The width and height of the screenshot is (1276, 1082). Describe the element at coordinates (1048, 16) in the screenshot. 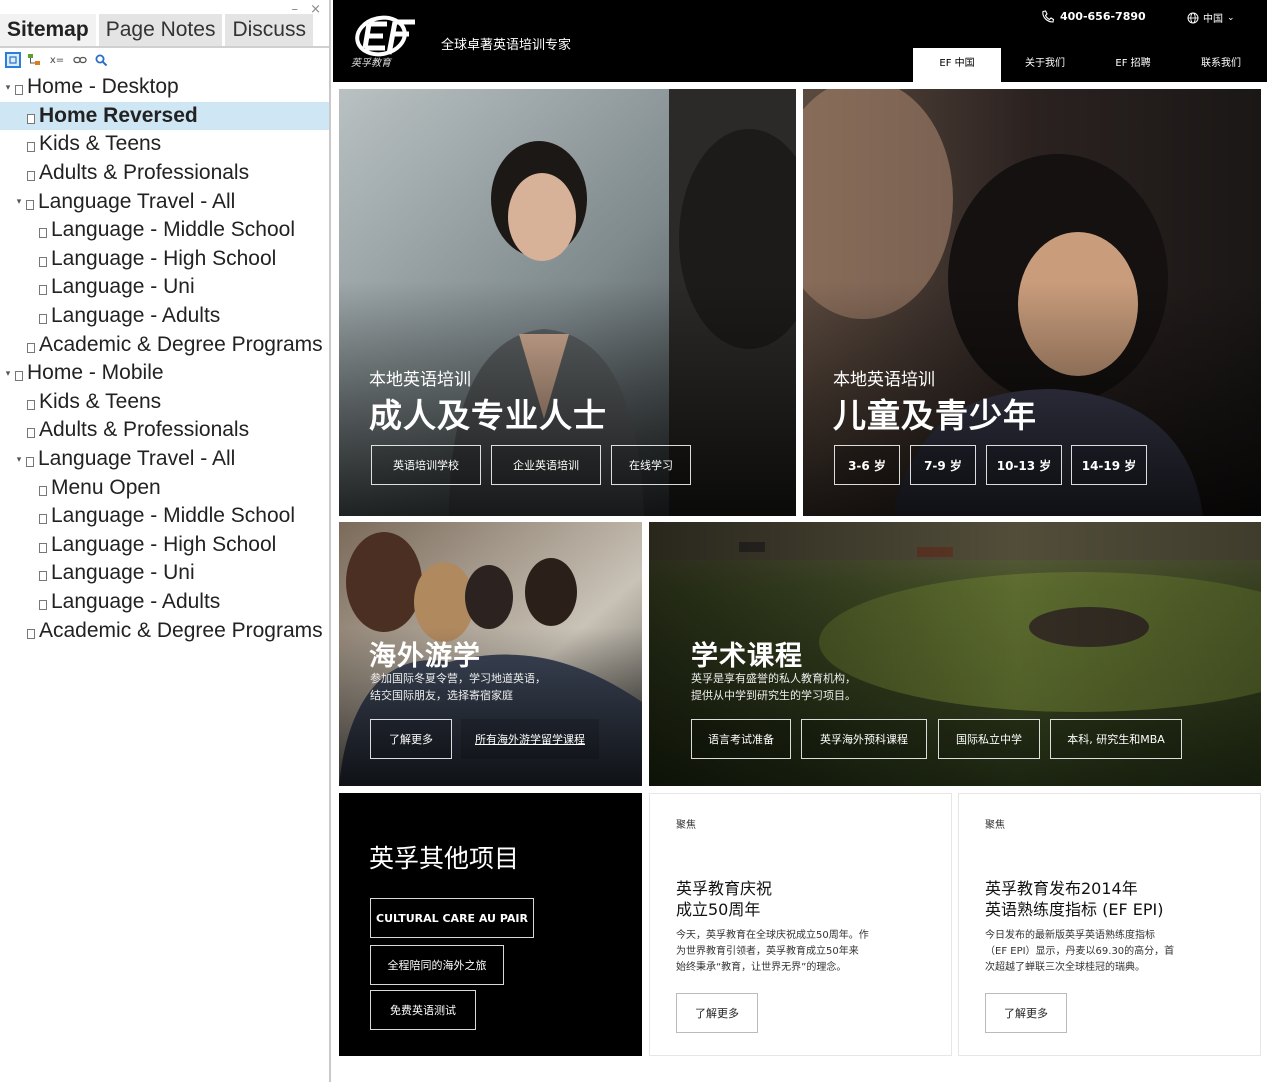

I see `phone-icon` at that location.